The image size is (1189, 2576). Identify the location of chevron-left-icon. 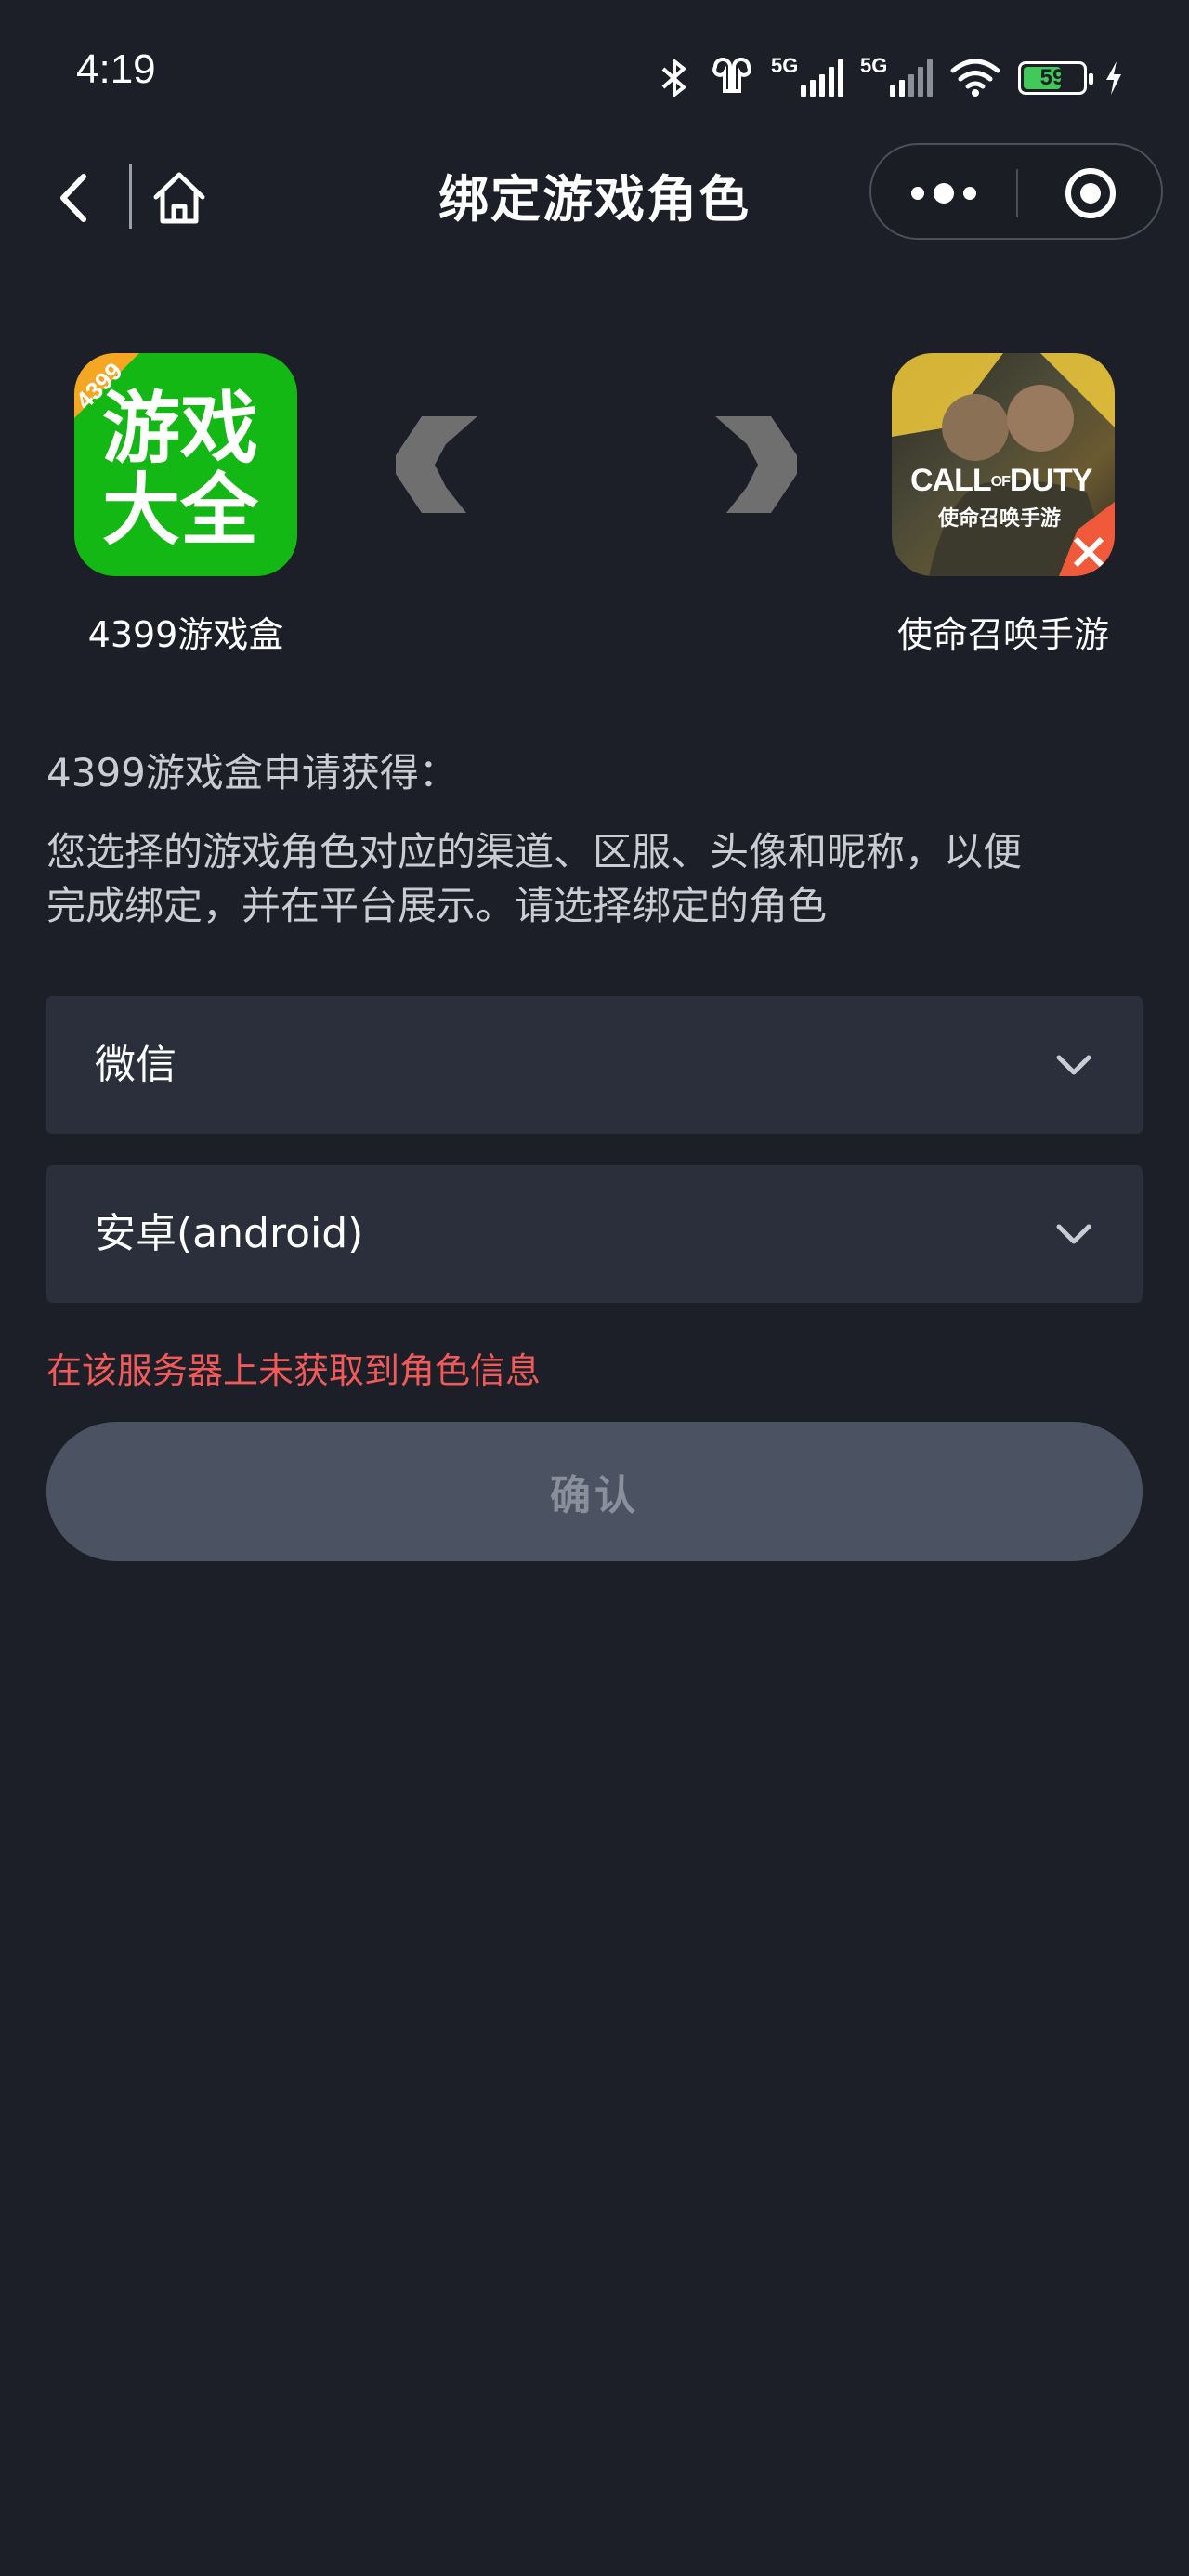
(436, 464).